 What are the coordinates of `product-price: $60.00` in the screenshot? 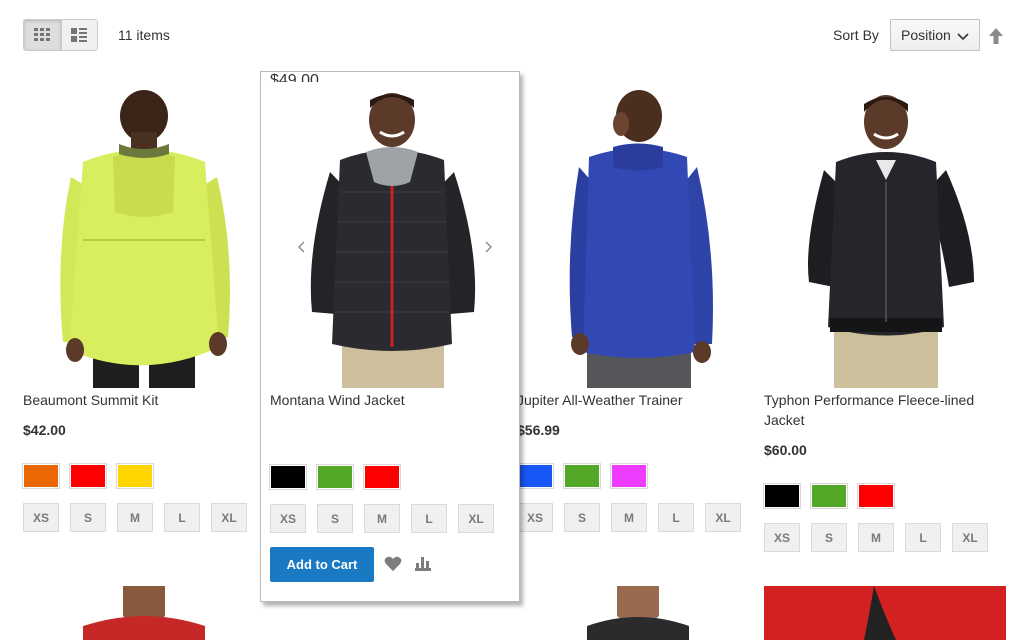 It's located at (785, 450).